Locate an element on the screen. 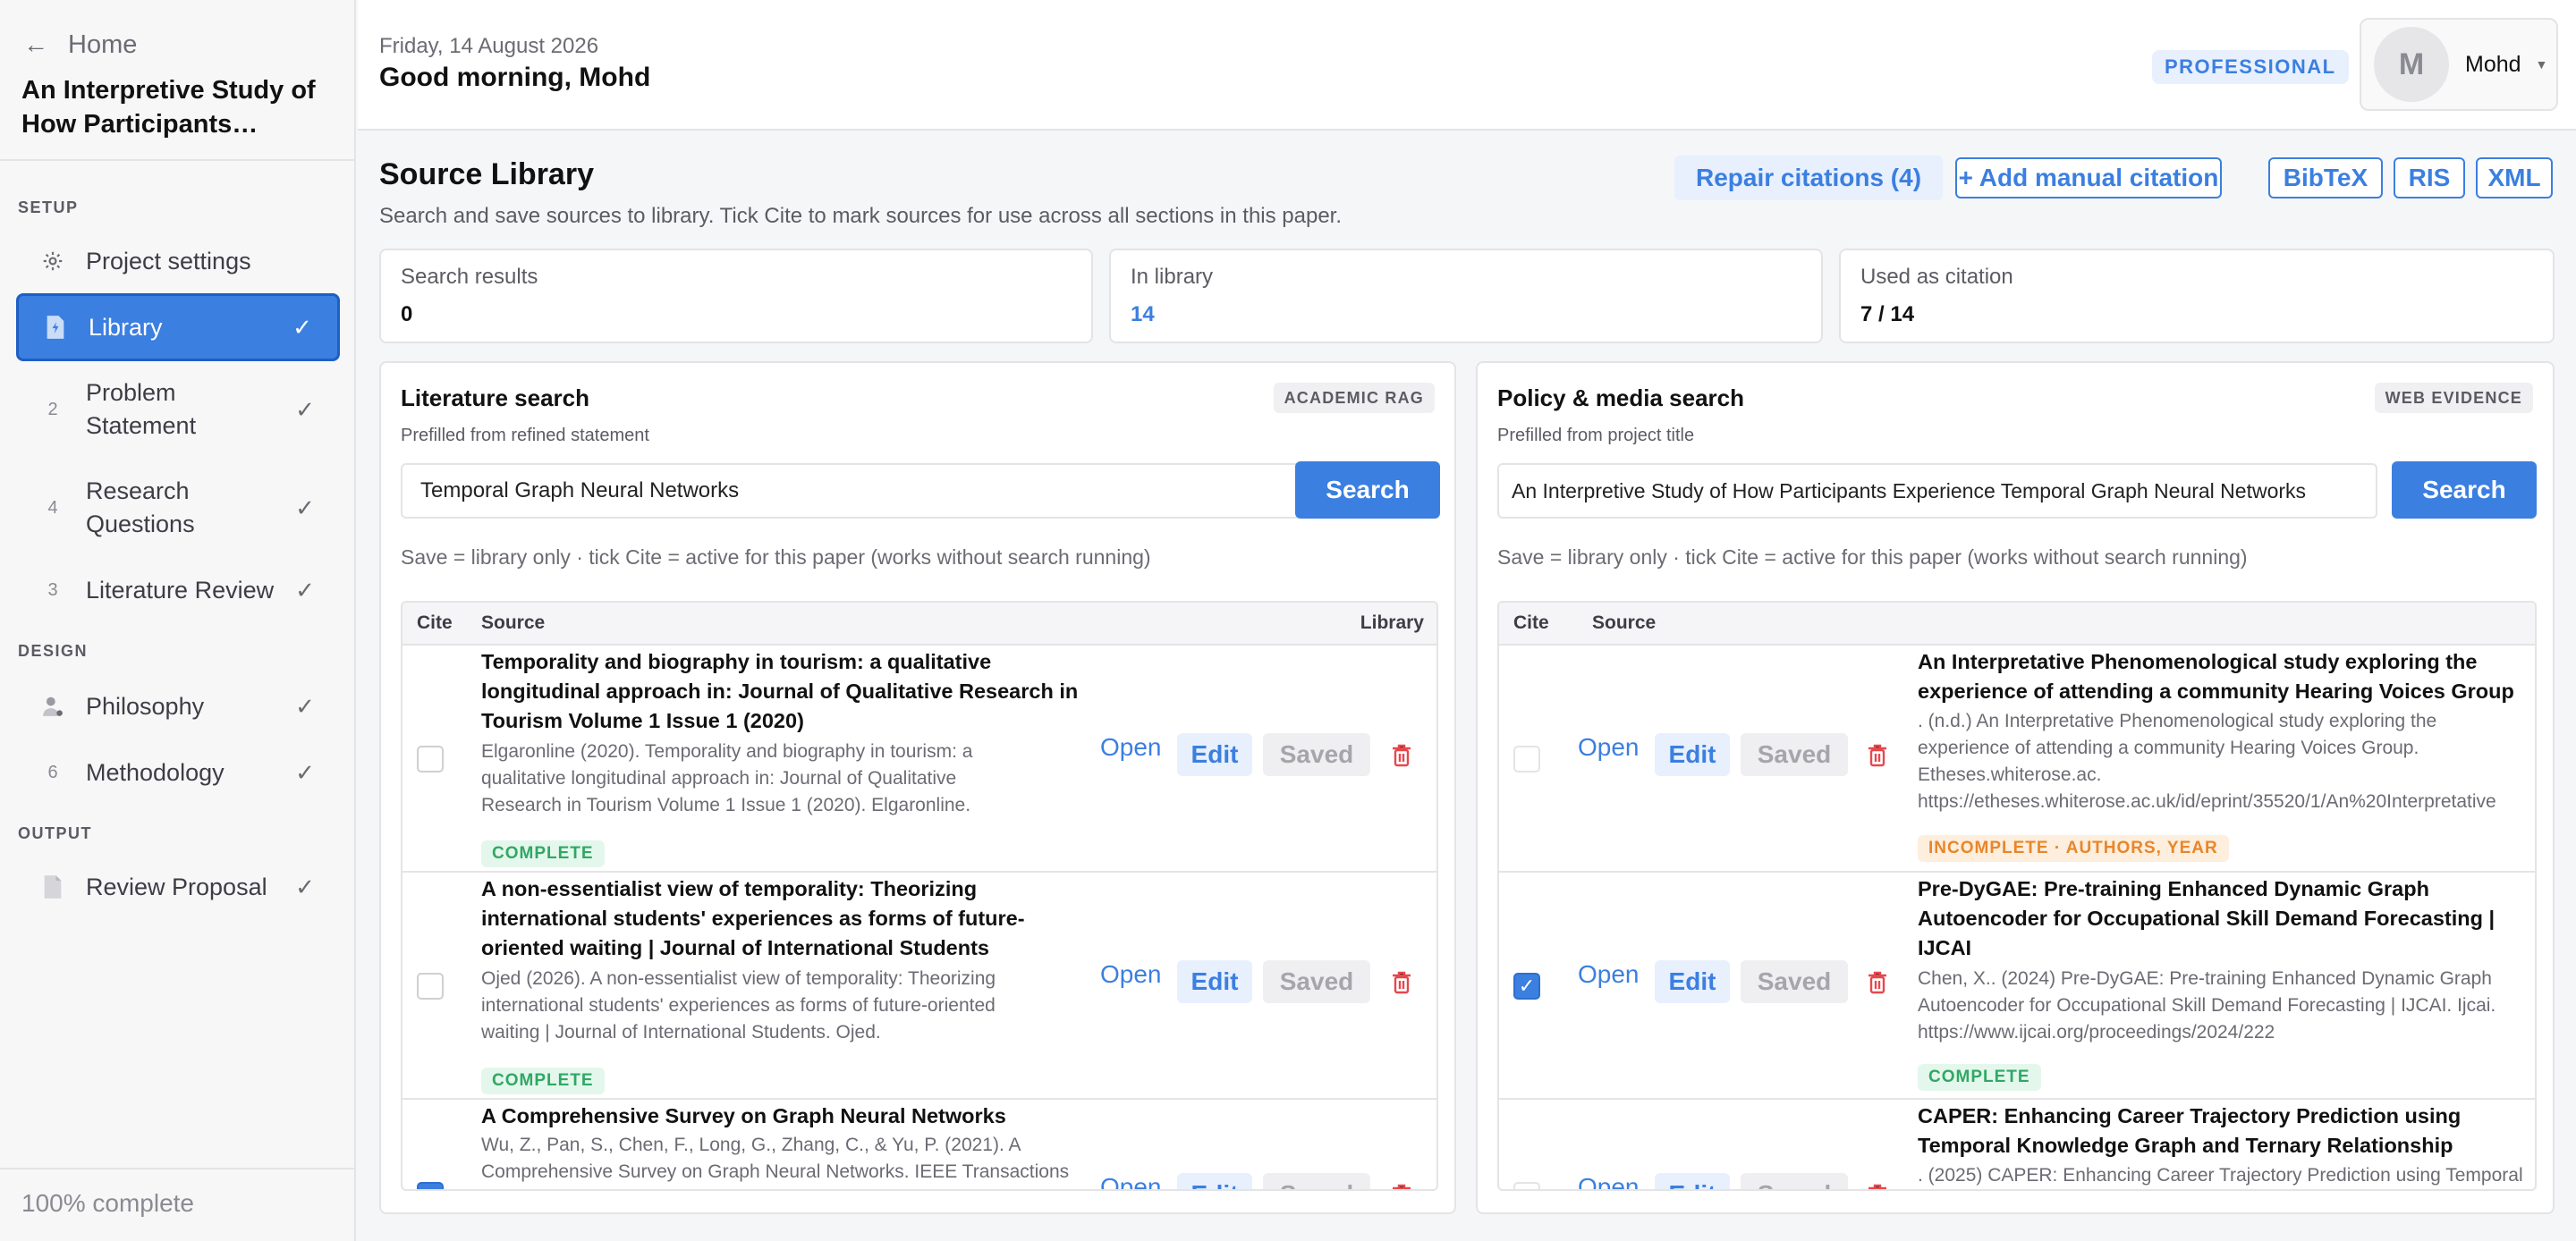 The image size is (2576, 1241). sidebar-item-problem-statement: 2 Problem Statement ✓ is located at coordinates (178, 409).